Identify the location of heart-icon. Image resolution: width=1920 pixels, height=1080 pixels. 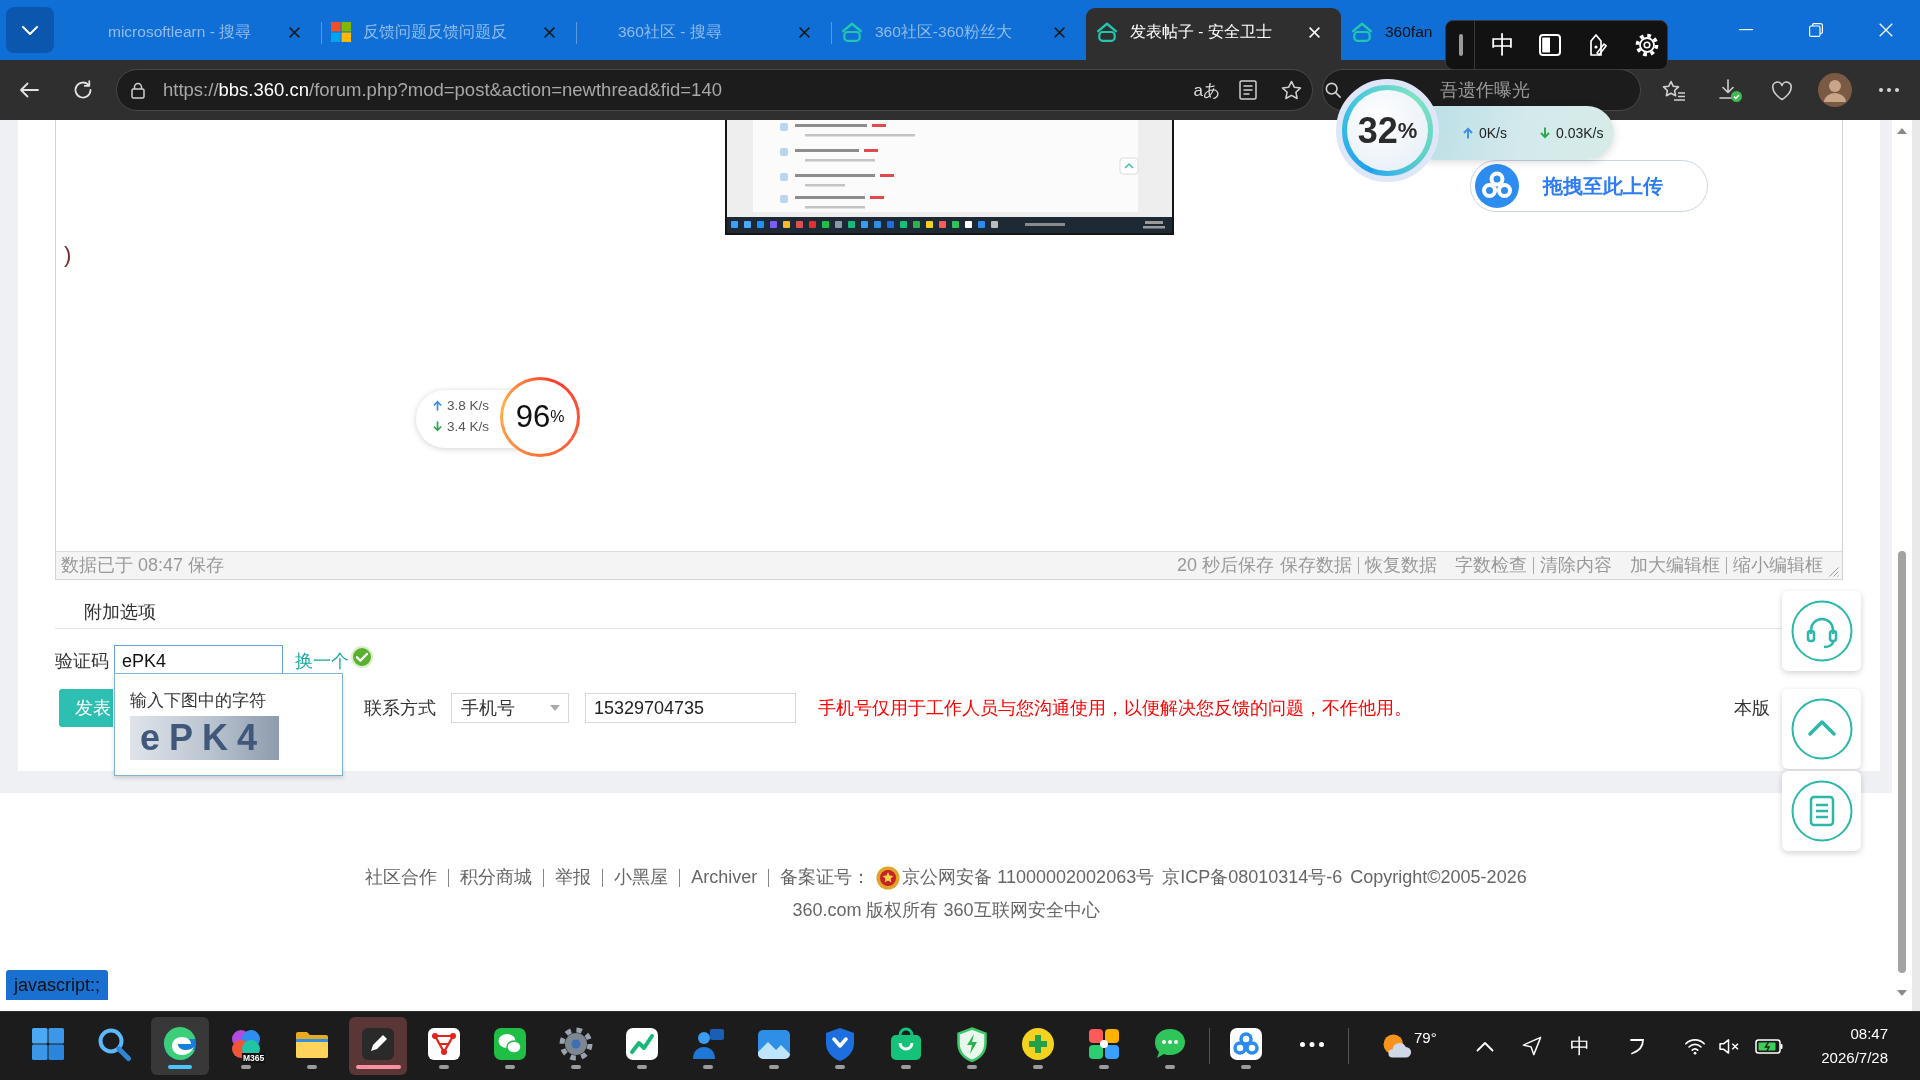
(1782, 90).